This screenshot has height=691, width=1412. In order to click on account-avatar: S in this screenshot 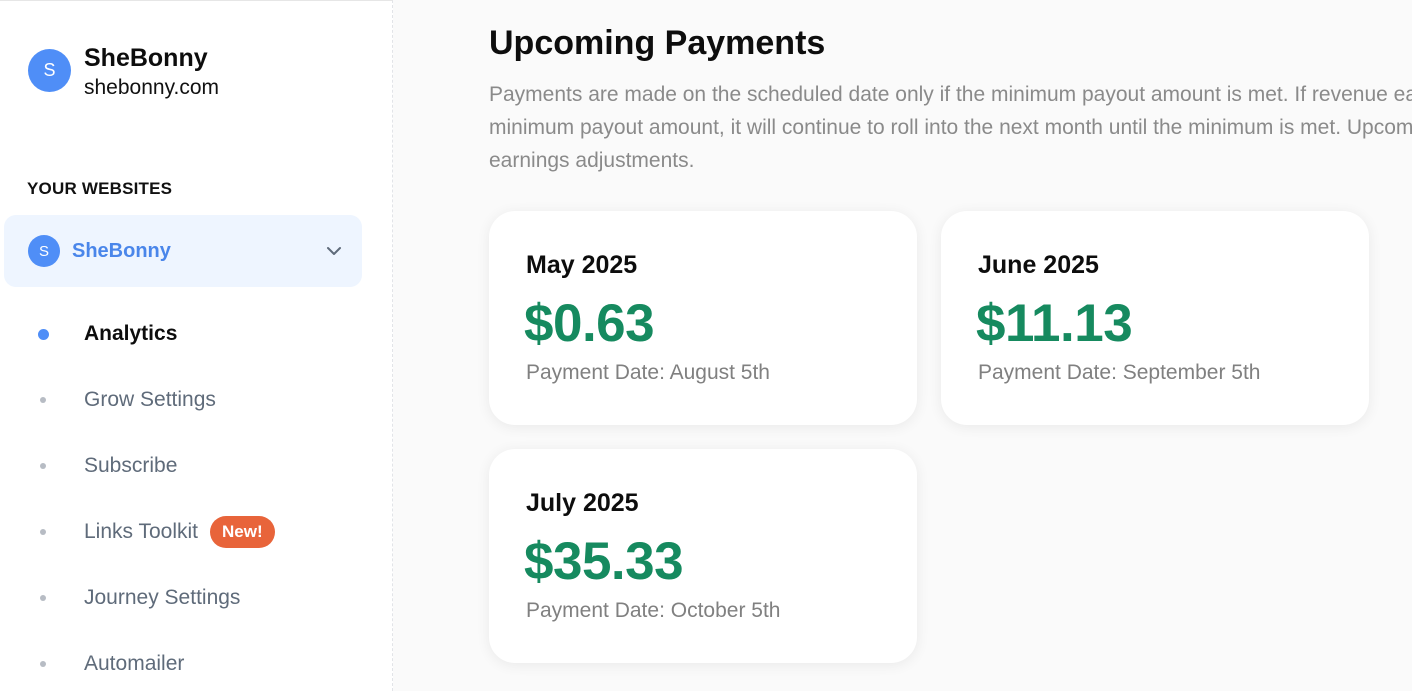, I will do `click(49, 70)`.